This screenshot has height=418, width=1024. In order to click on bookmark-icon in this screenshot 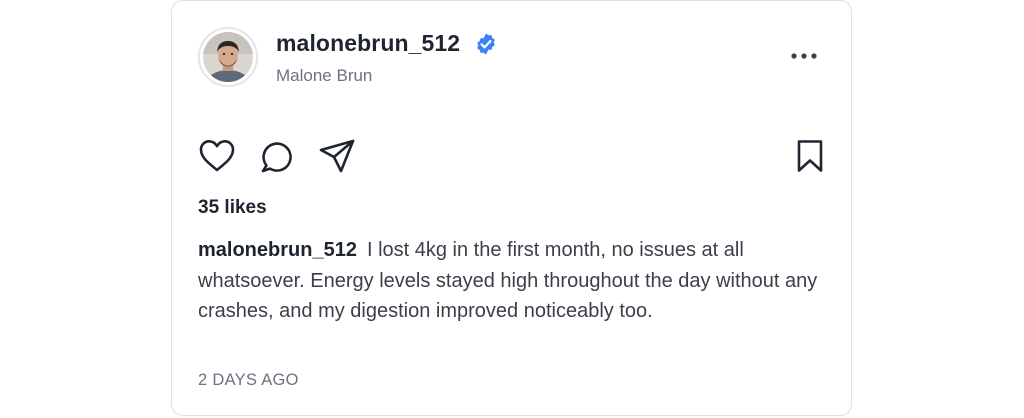, I will do `click(810, 156)`.